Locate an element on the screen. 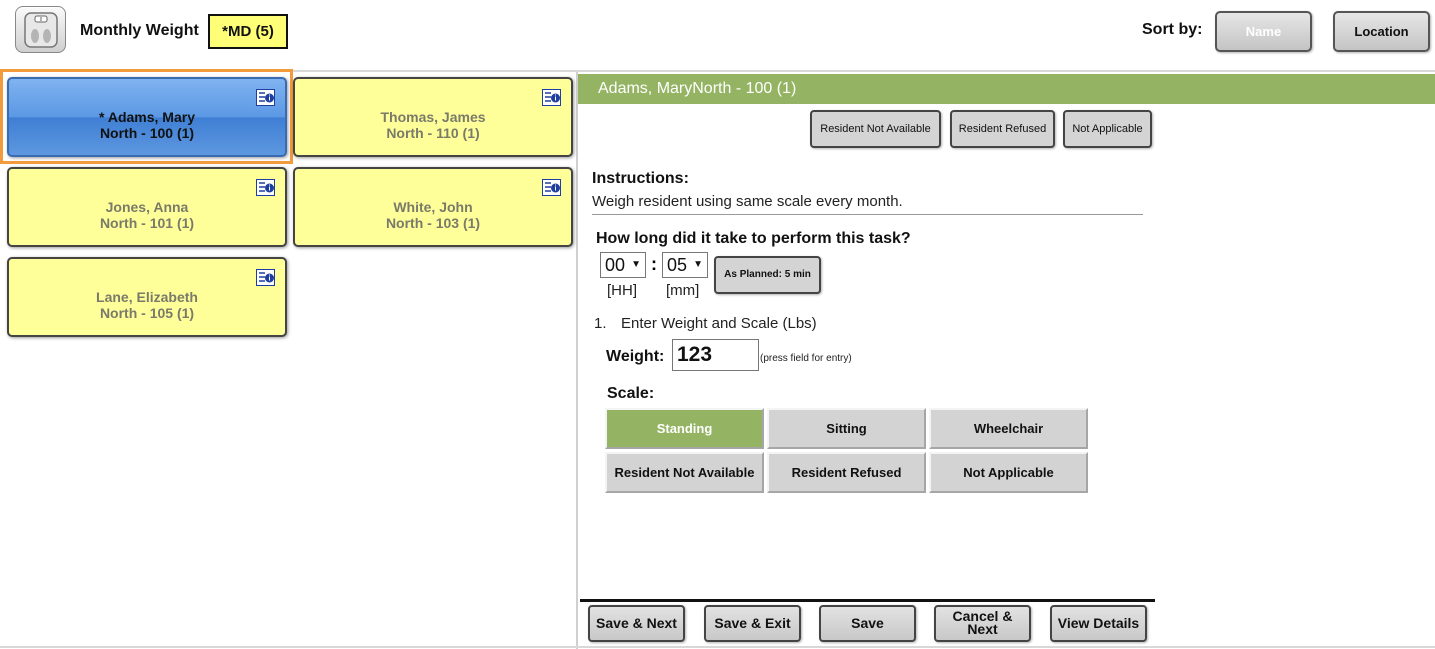  step-text: Enter Weight and Scale (Lbs) is located at coordinates (719, 323).